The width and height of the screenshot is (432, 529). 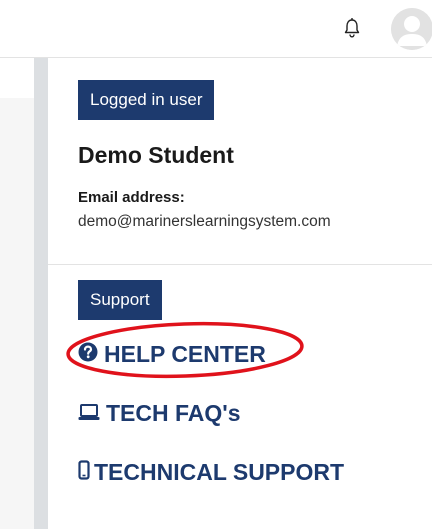 I want to click on help-center-label: HELP CENTER, so click(x=185, y=354).